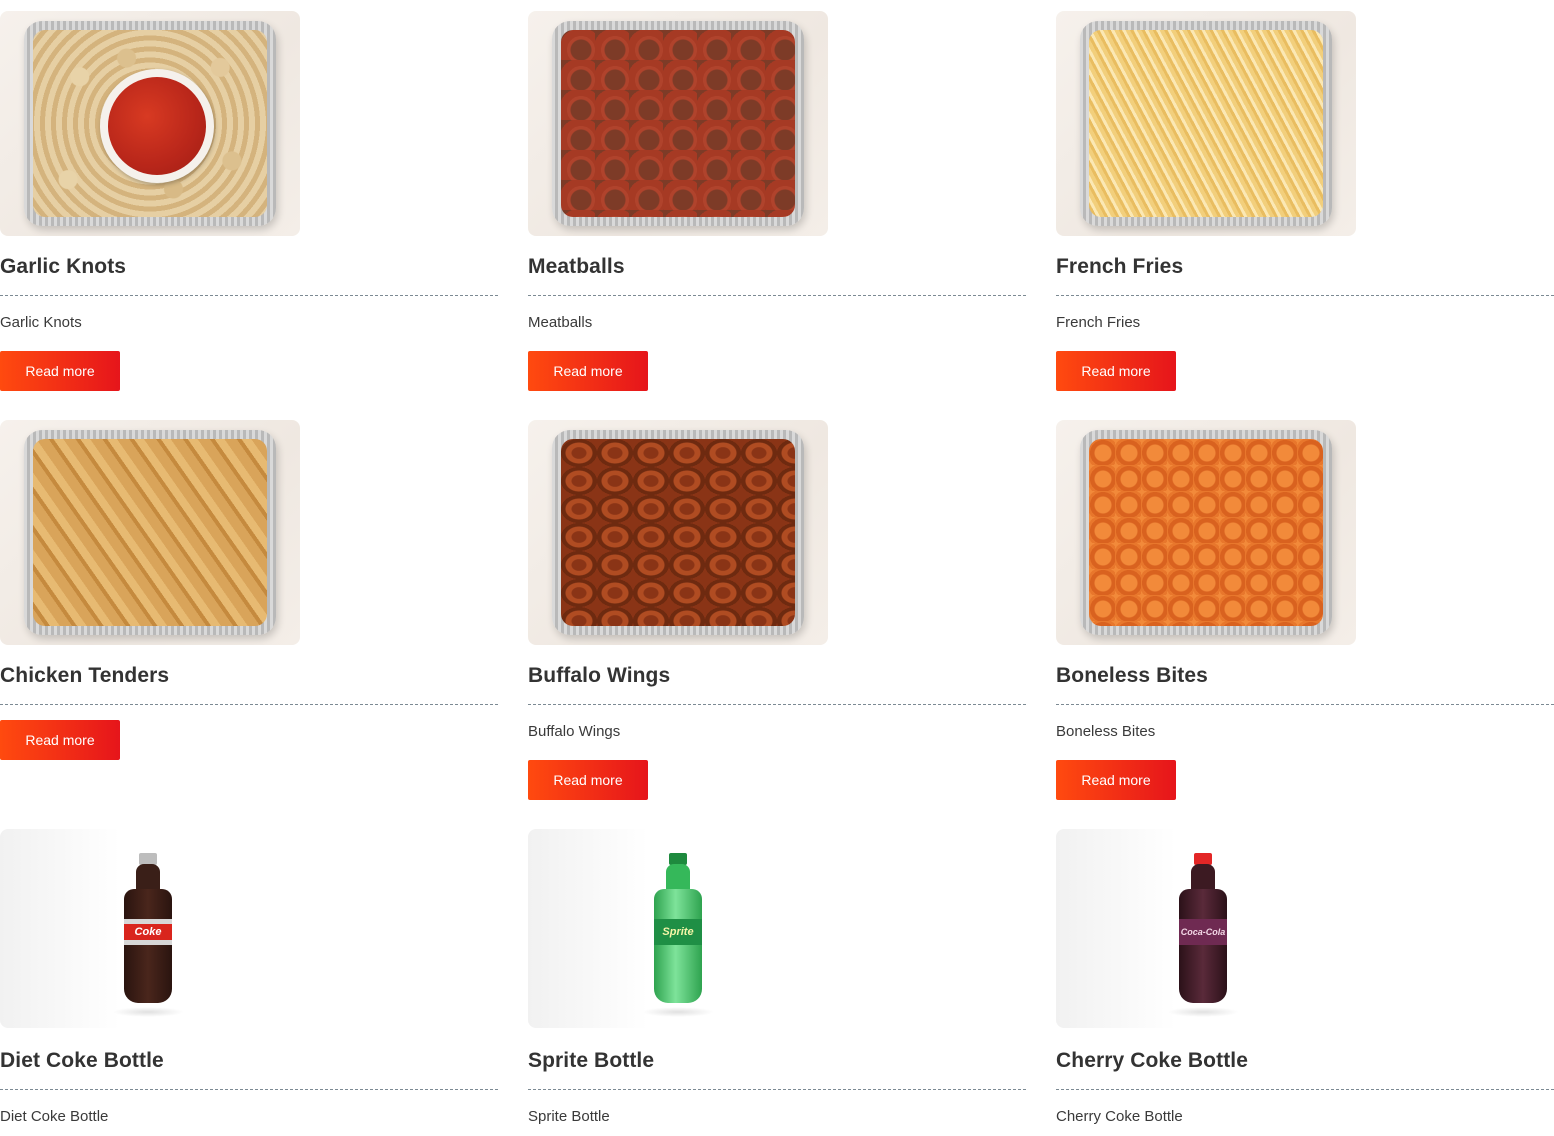 The image size is (1554, 1136). I want to click on product-image: Coca-Cola, so click(1206, 928).